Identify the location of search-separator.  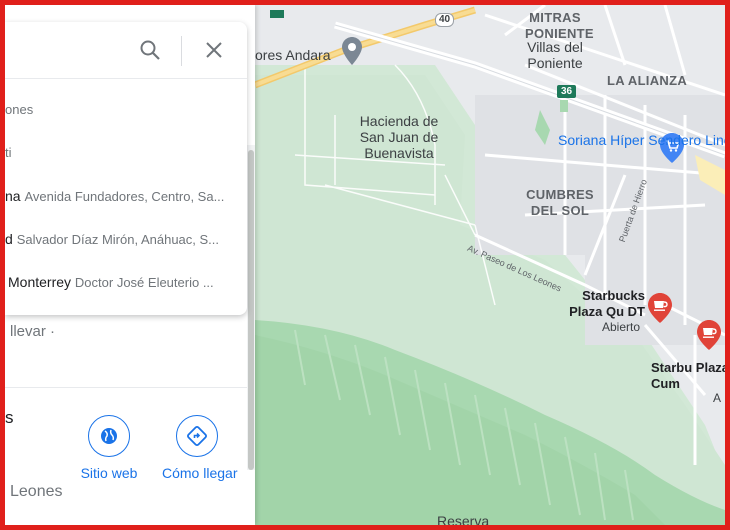
(181, 51).